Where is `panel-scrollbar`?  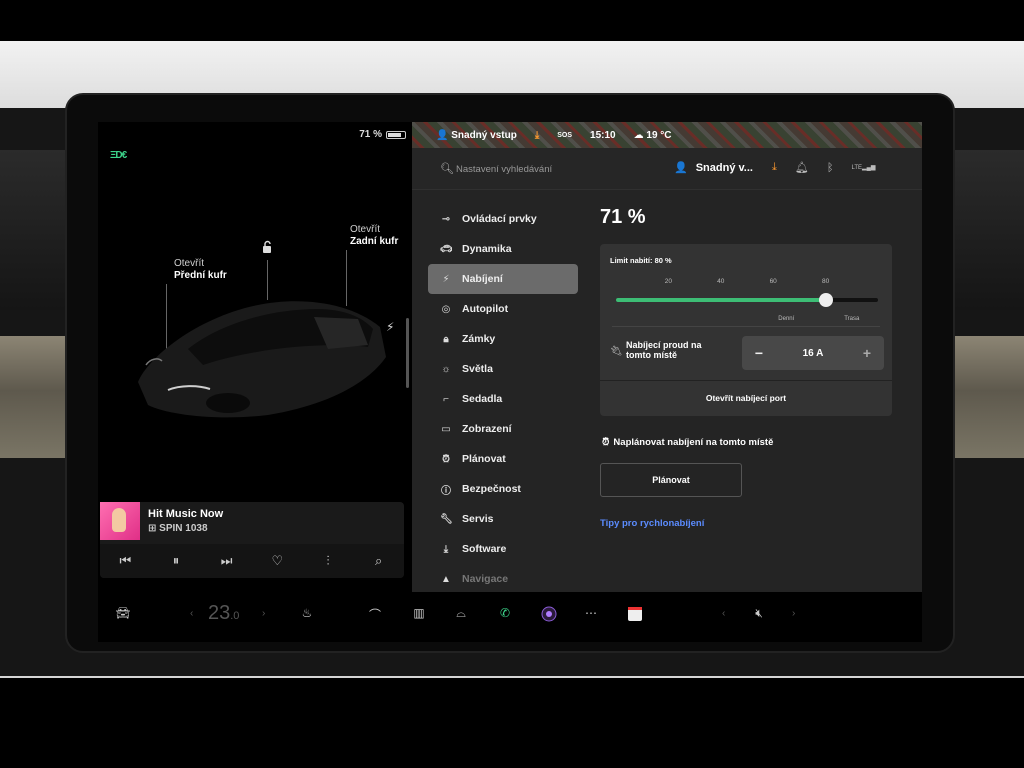
panel-scrollbar is located at coordinates (407, 353).